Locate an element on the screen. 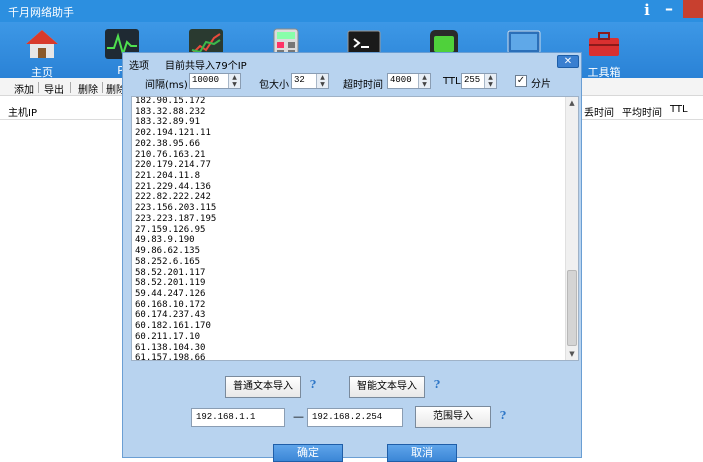 Image resolution: width=703 pixels, height=462 pixels. range-dash: — is located at coordinates (298, 416).